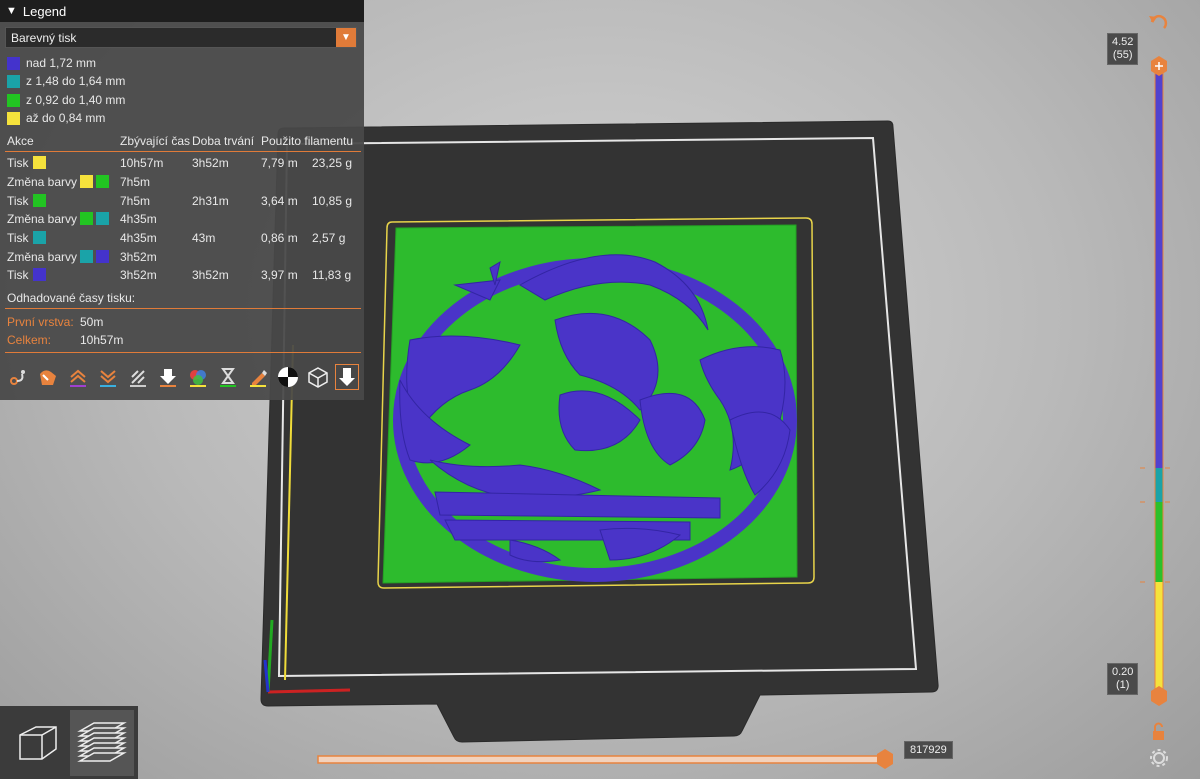 Image resolution: width=1200 pixels, height=779 pixels. Describe the element at coordinates (40, 322) in the screenshot. I see `first-layer-label: První vrstva:` at that location.